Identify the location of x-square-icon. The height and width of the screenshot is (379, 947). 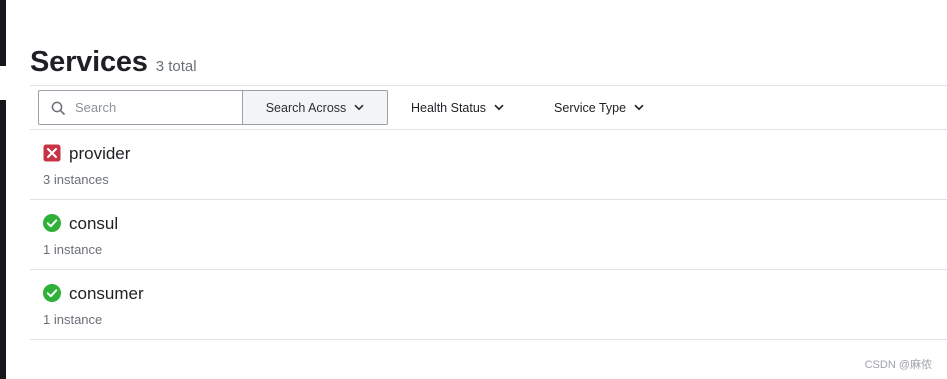
(52, 153).